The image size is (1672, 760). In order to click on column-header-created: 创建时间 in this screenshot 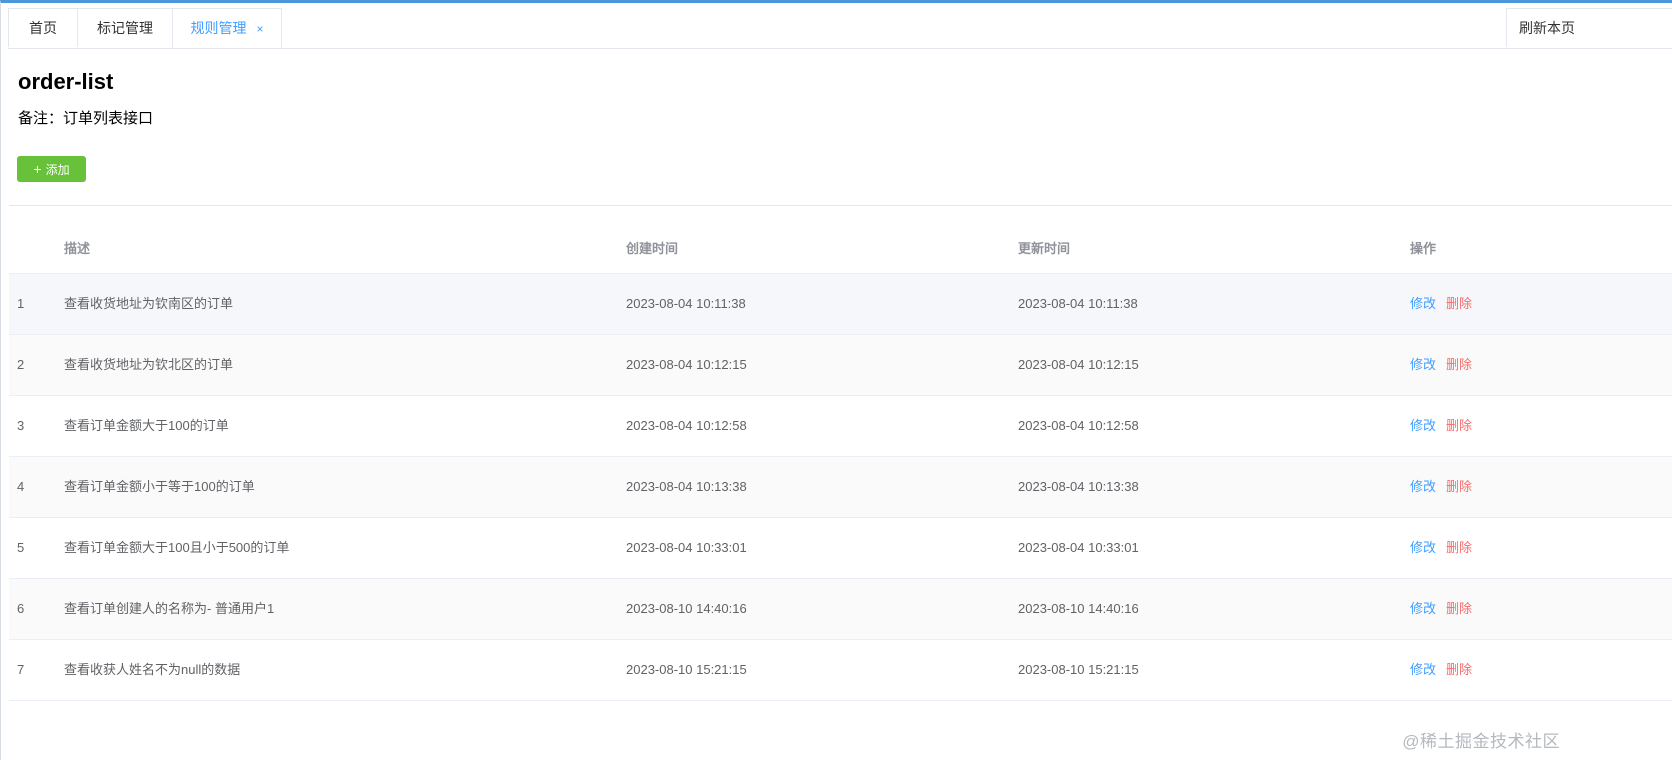, I will do `click(652, 248)`.